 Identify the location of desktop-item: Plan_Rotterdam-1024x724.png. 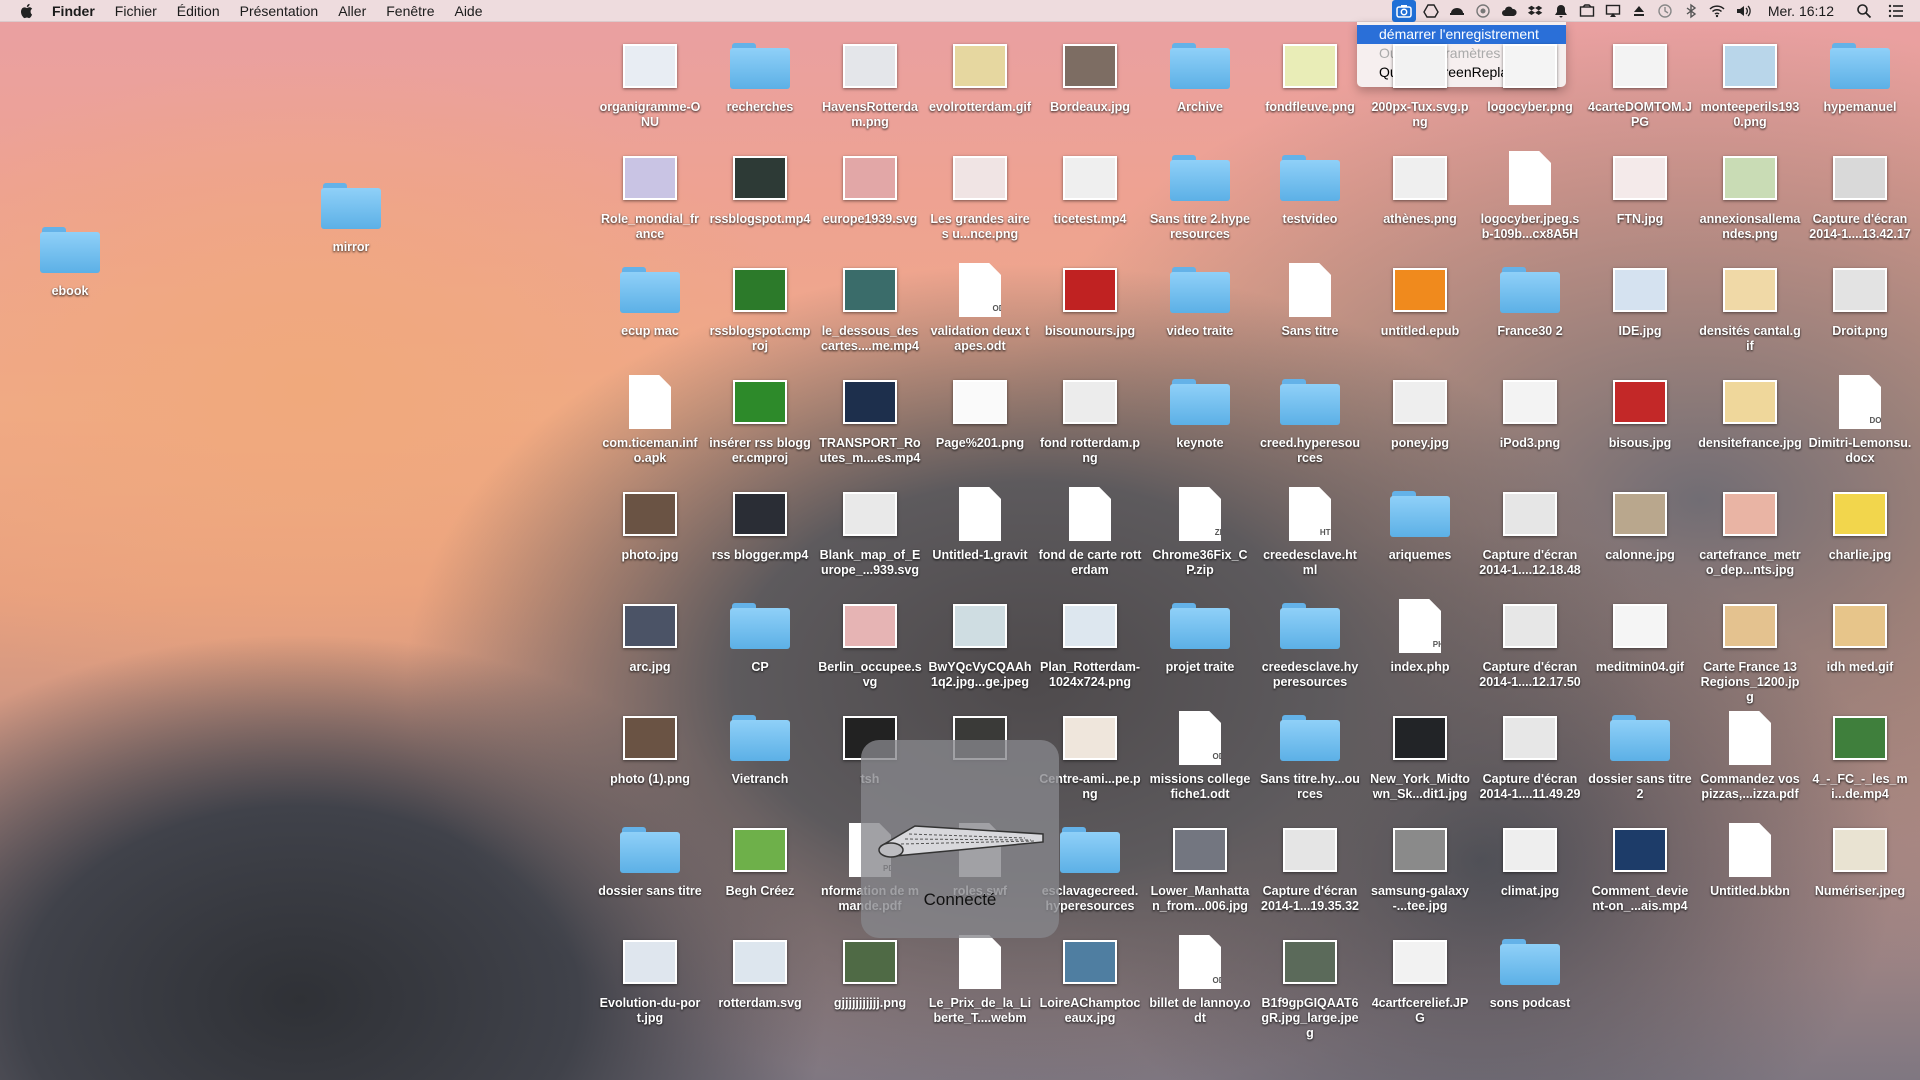
(1090, 643).